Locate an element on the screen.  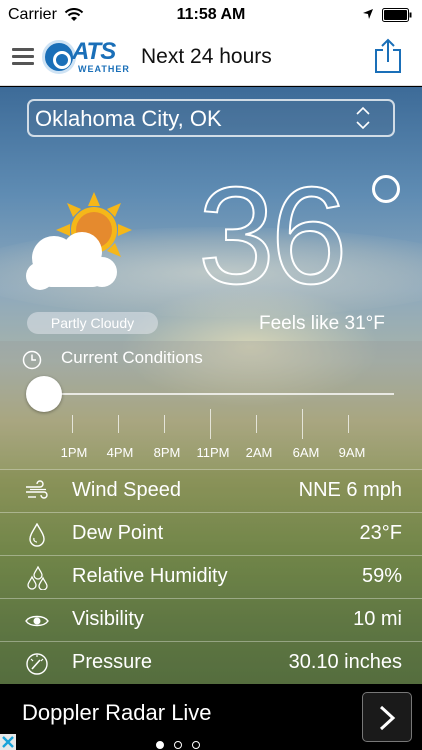
partly-cloudy-icon is located at coordinates (79, 241).